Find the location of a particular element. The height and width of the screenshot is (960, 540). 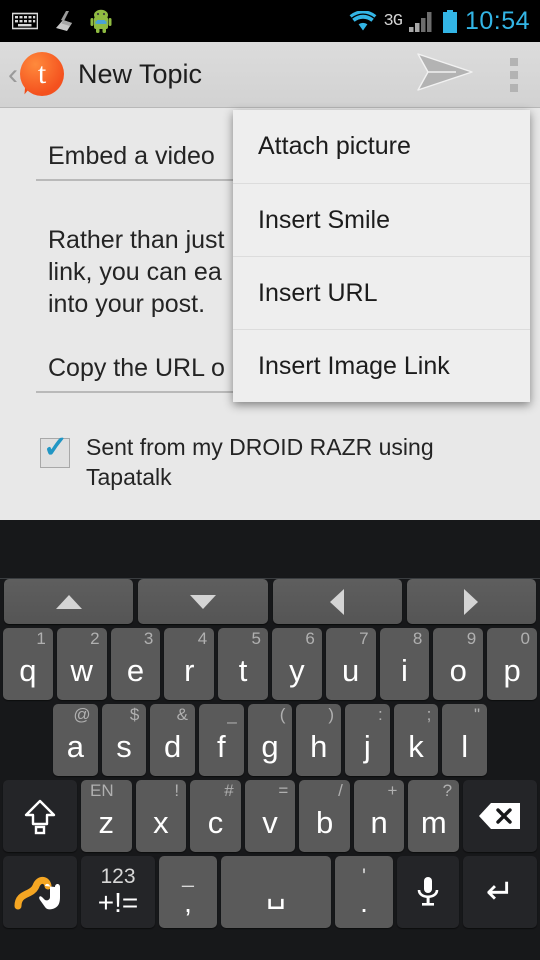

key-v: = v is located at coordinates (270, 816).